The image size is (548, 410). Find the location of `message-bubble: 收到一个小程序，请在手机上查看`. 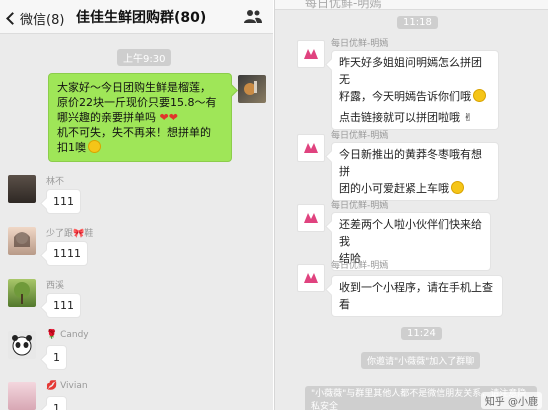

message-bubble: 收到一个小程序，请在手机上查看 is located at coordinates (417, 296).